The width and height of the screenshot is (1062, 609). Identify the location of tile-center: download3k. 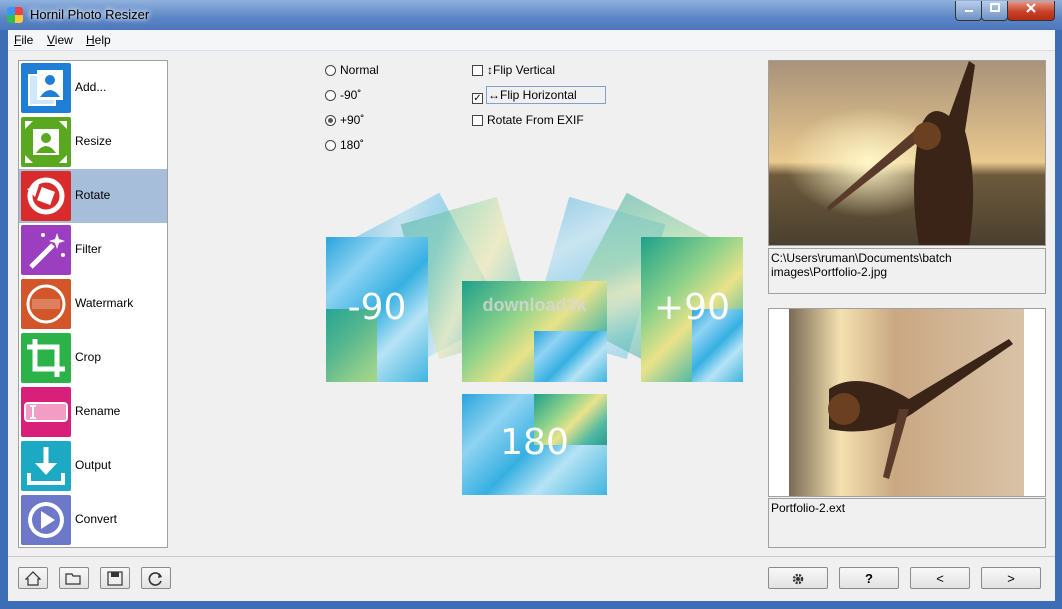
(534, 331).